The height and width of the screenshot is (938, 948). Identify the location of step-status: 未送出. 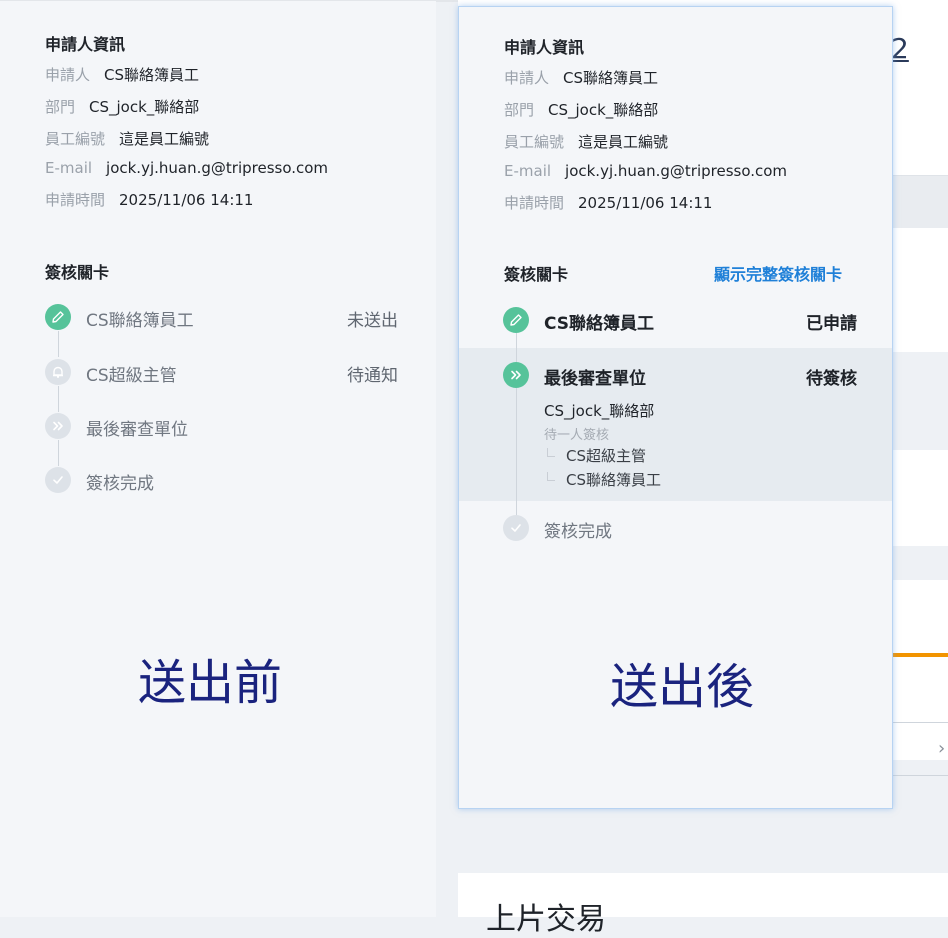
(372, 321).